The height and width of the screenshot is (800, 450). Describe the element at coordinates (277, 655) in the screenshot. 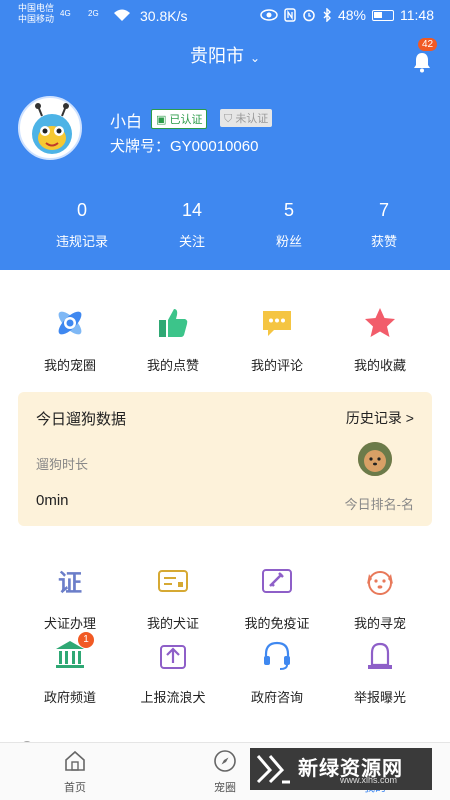

I see `headset-icon` at that location.